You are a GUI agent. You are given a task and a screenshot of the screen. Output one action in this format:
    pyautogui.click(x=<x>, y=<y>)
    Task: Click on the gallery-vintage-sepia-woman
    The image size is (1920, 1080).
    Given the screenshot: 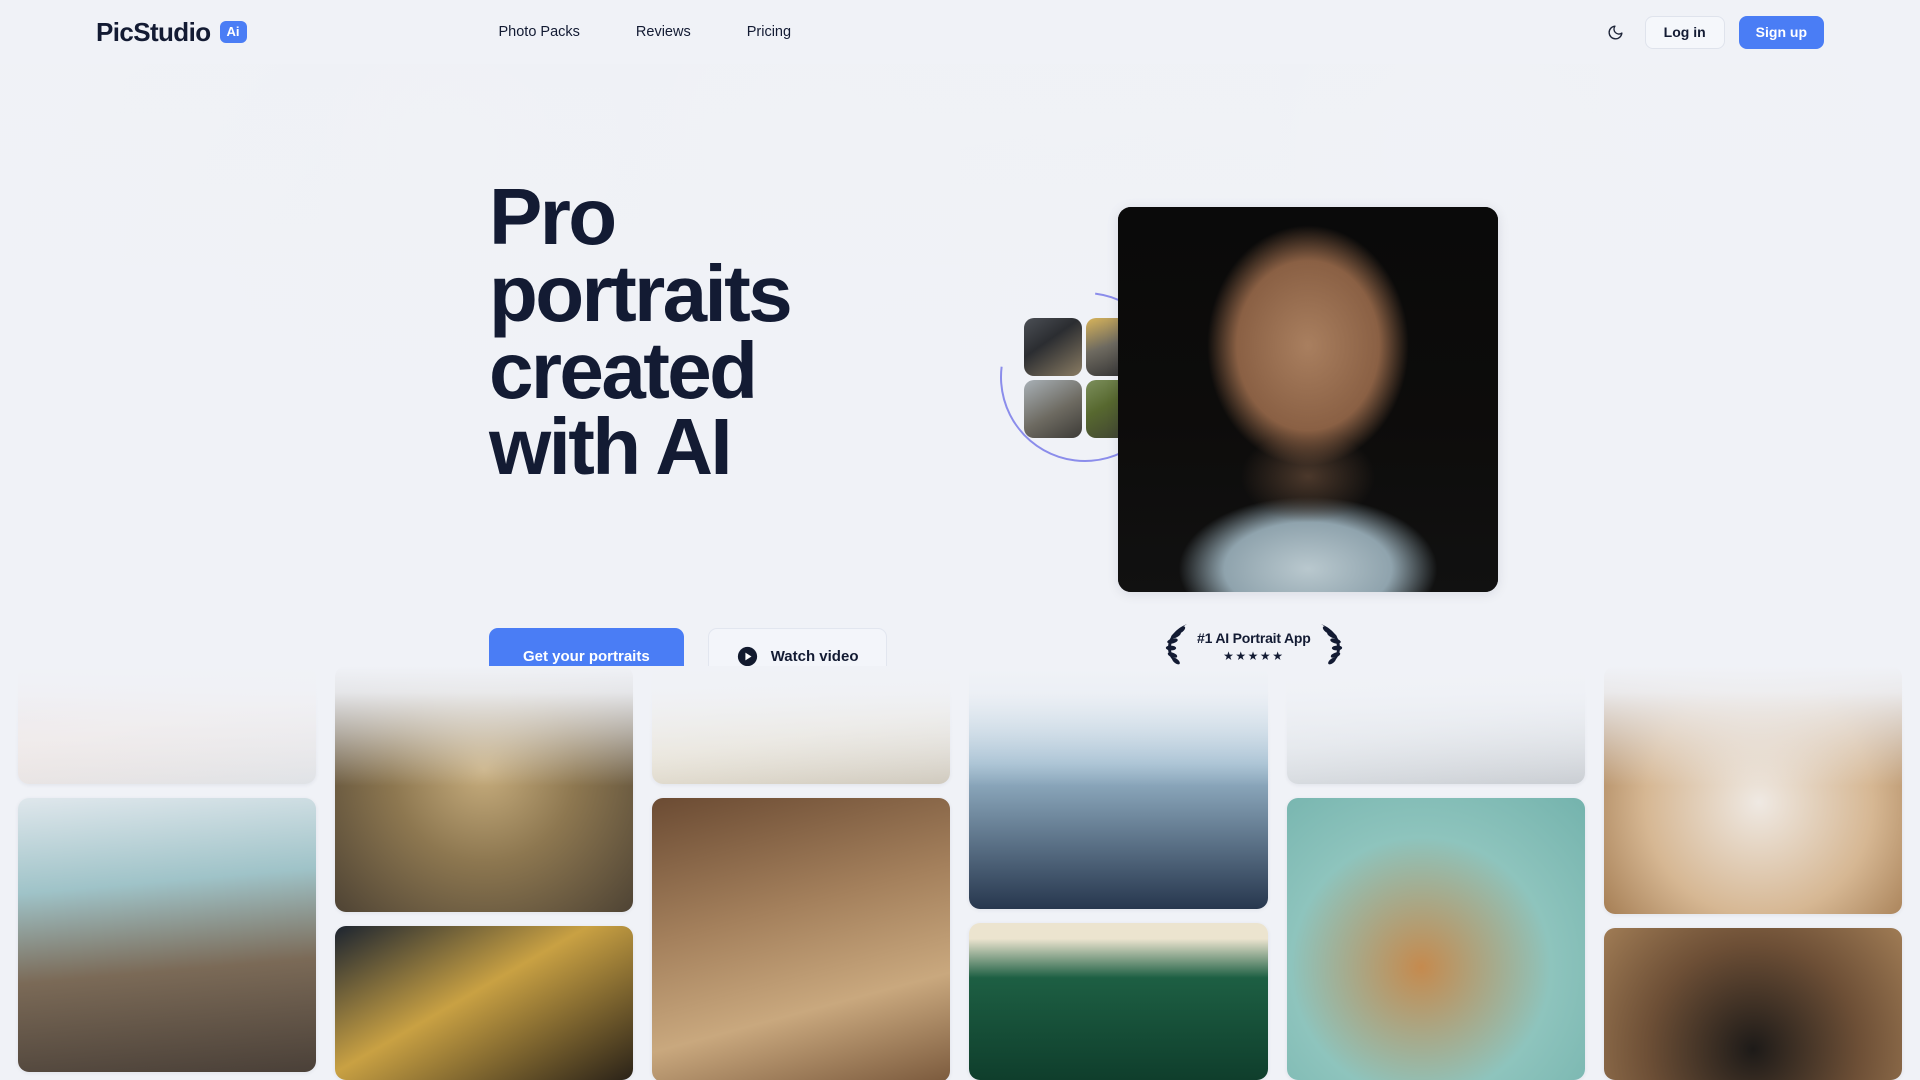 What is the action you would take?
    pyautogui.click(x=801, y=939)
    